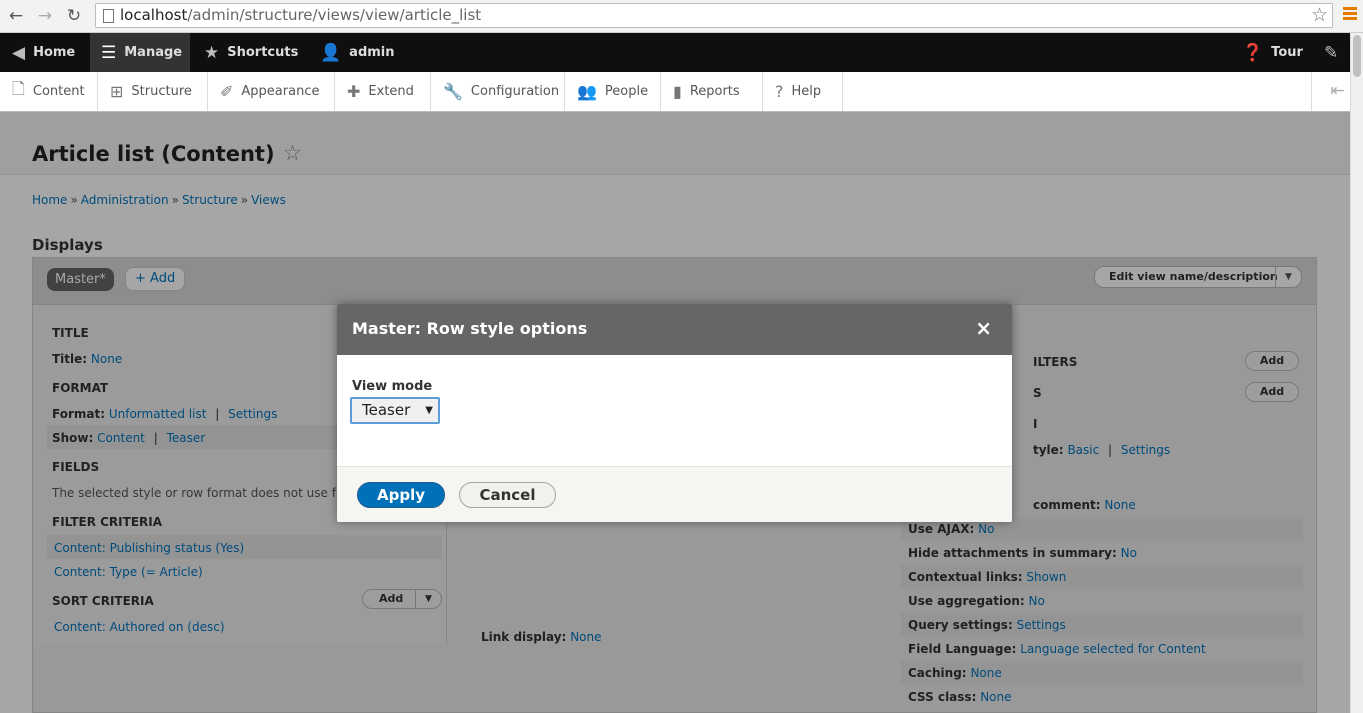 This screenshot has width=1363, height=713. I want to click on tray-label: Help, so click(806, 91).